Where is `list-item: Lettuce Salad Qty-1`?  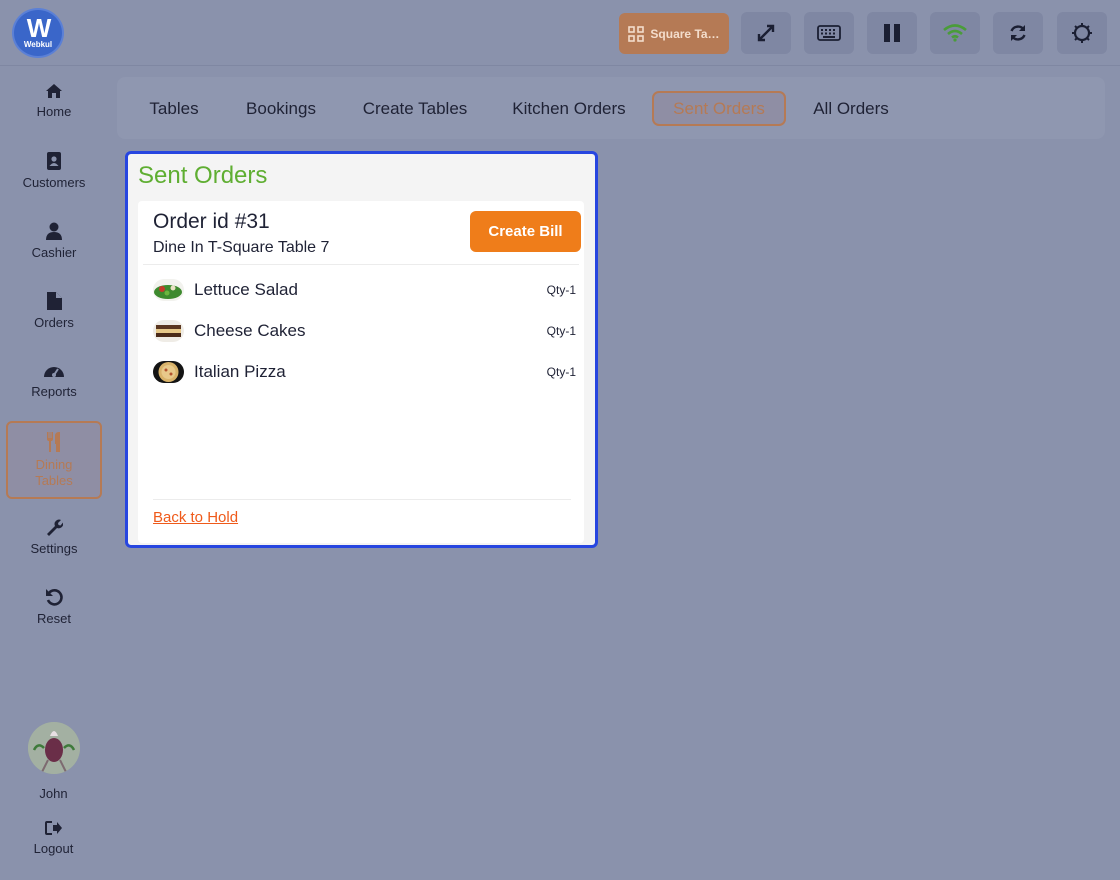 list-item: Lettuce Salad Qty-1 is located at coordinates (367, 290).